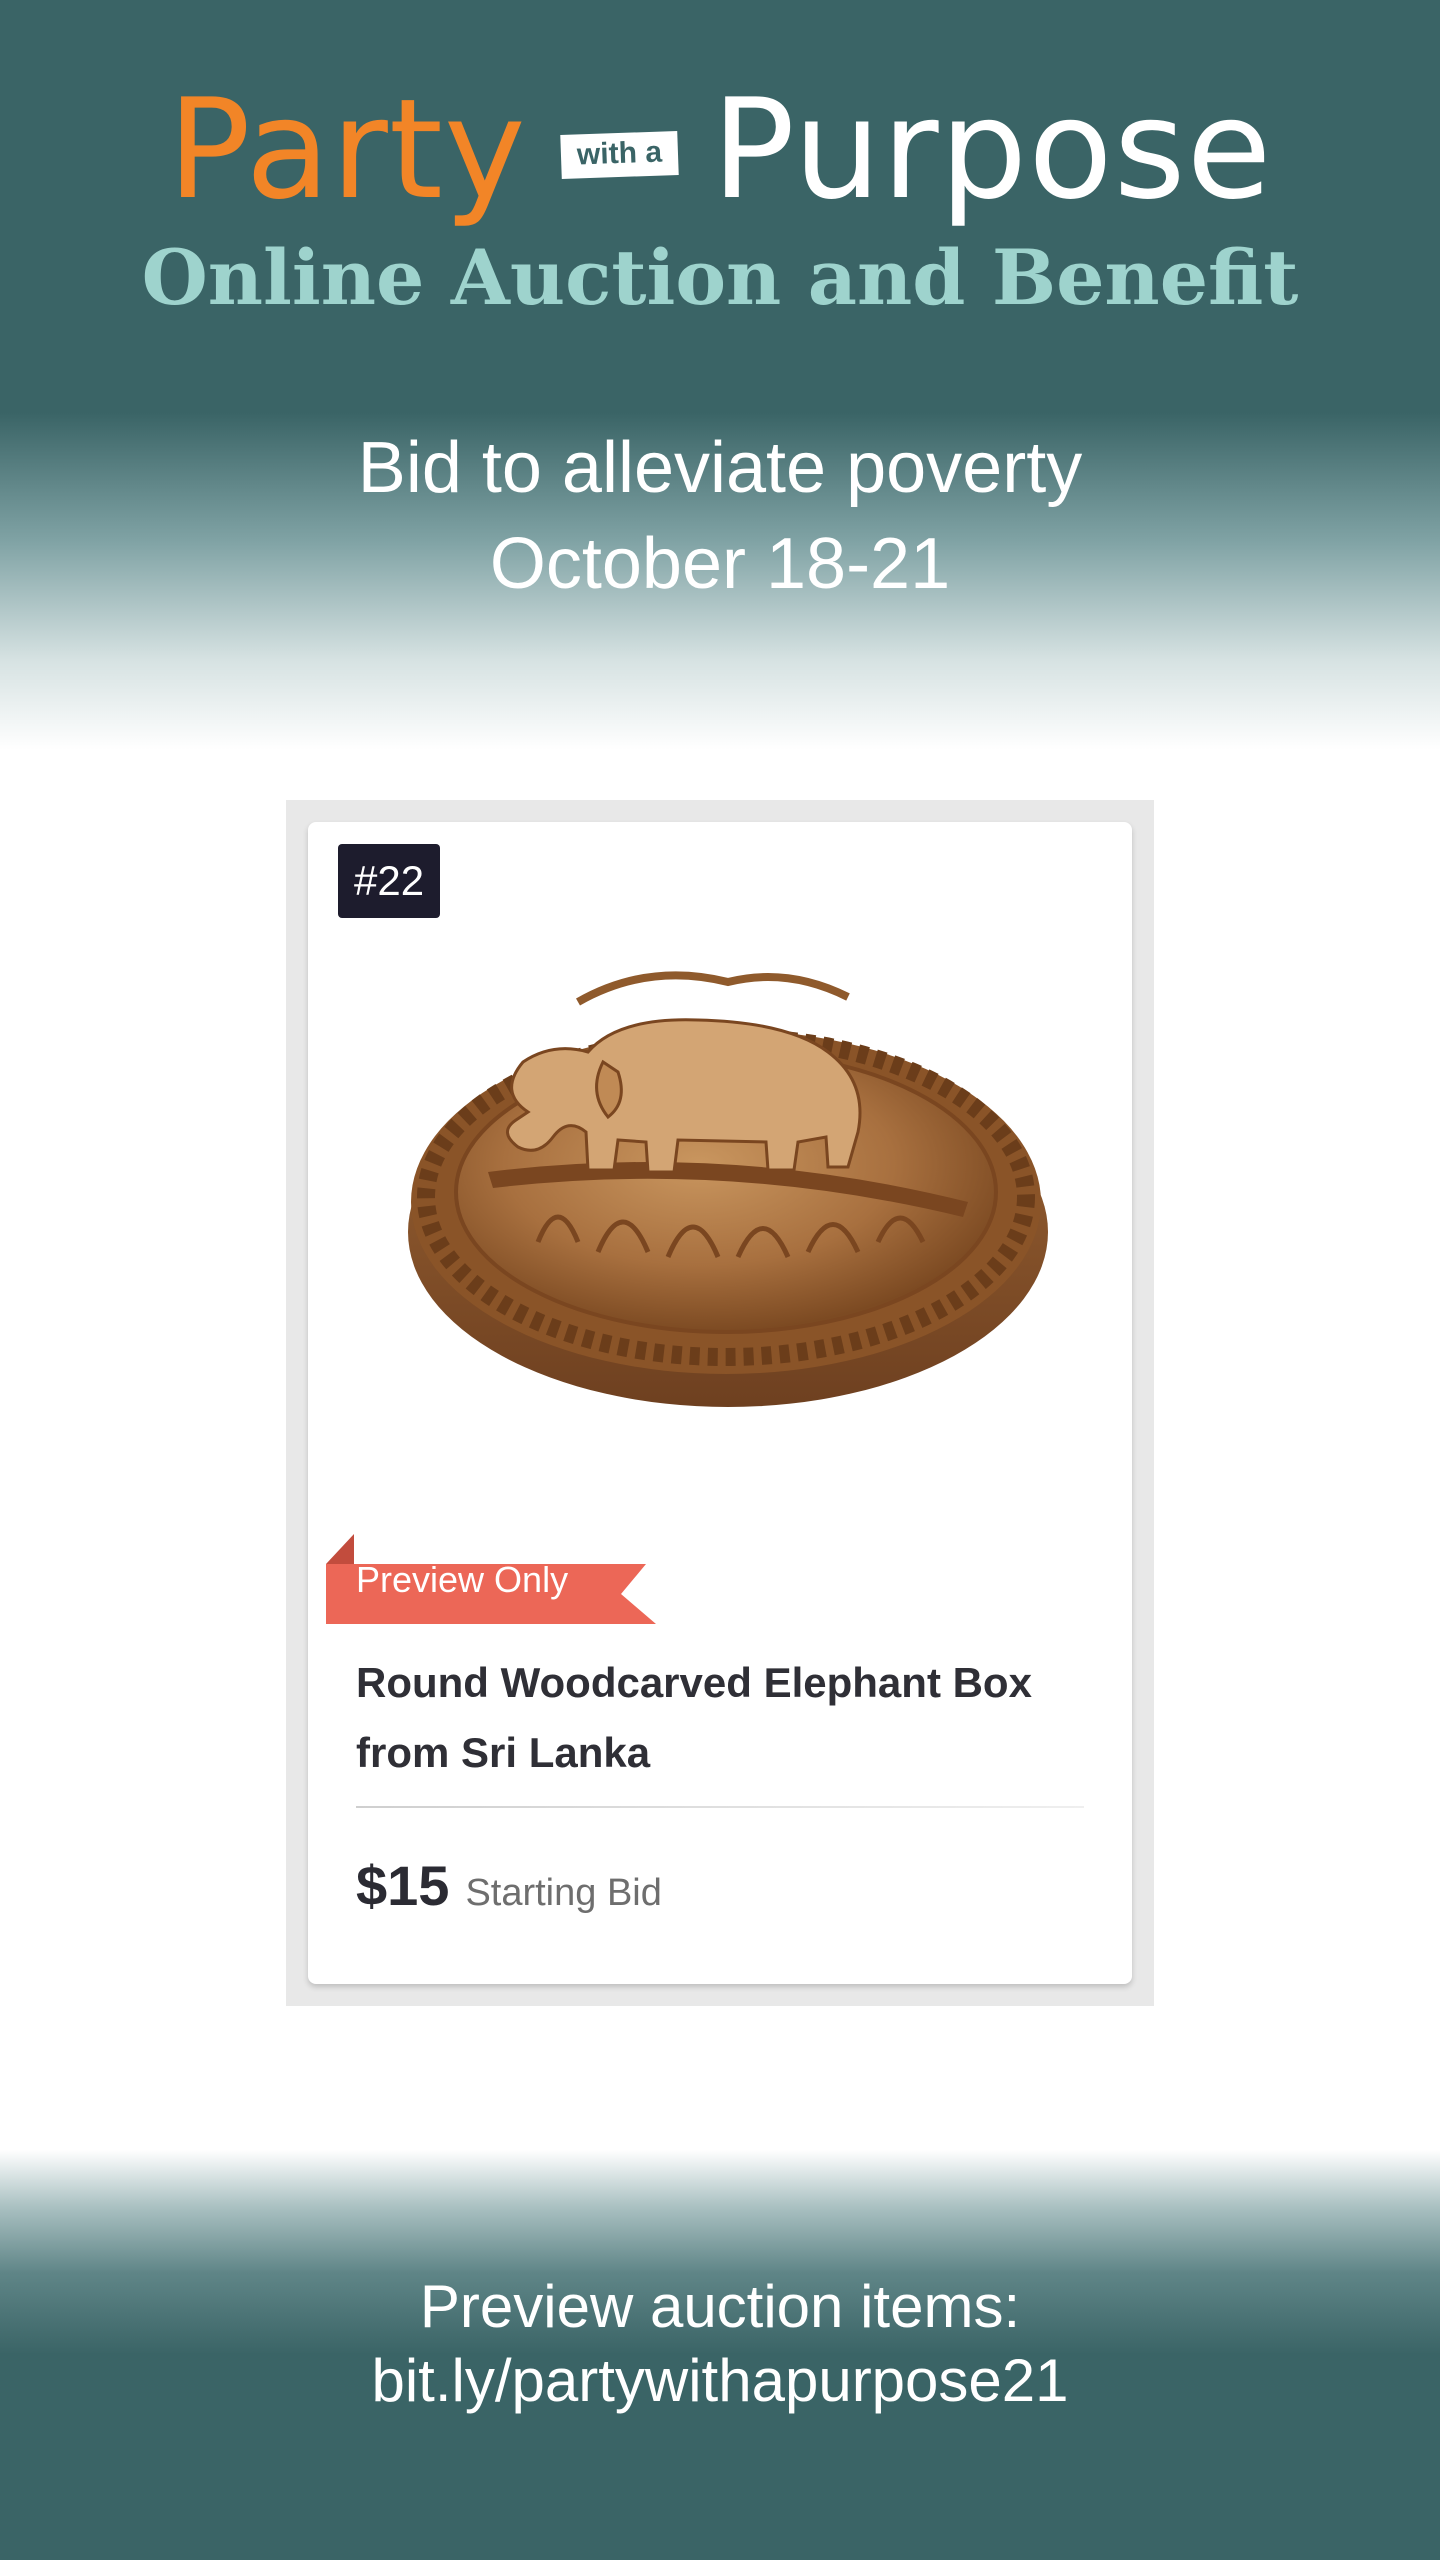 This screenshot has width=1440, height=2560. I want to click on preview-ribbon-label: Preview Only, so click(462, 1579).